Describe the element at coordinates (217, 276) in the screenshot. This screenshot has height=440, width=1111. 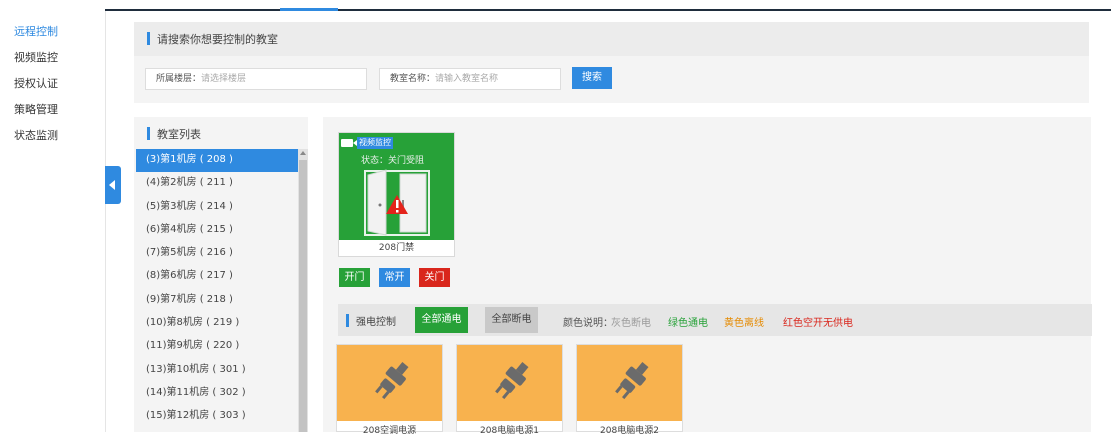
I see `room-list-item: (8)第6机房 ( 217 )` at that location.